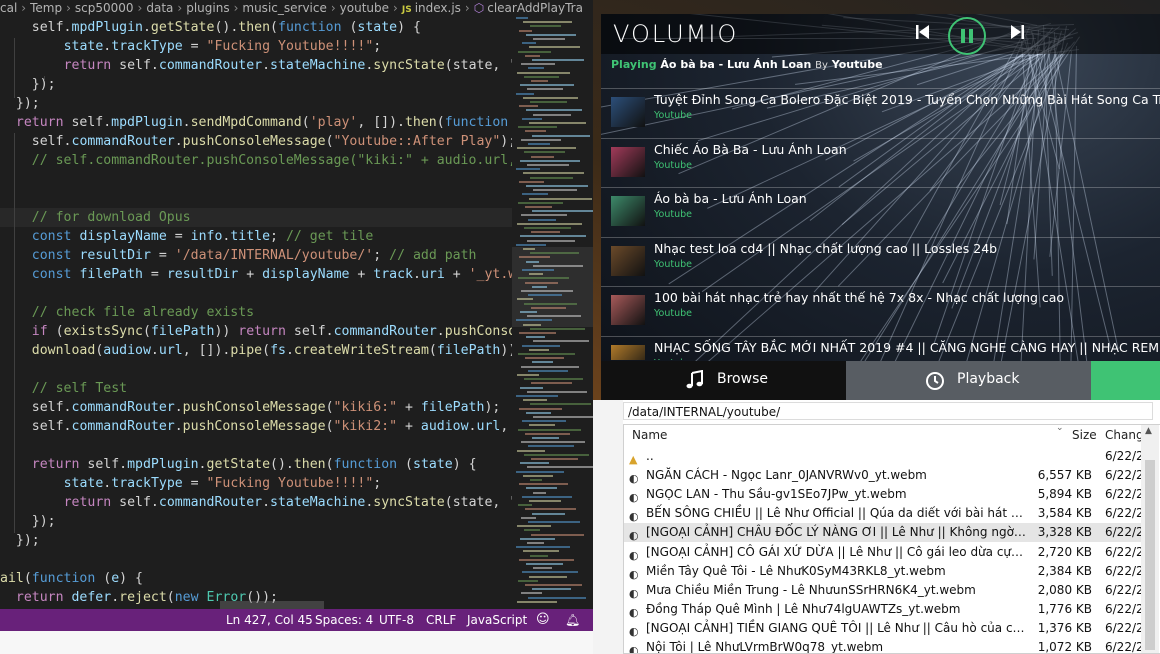  What do you see at coordinates (186, 597) in the screenshot?
I see `code-token: new` at bounding box center [186, 597].